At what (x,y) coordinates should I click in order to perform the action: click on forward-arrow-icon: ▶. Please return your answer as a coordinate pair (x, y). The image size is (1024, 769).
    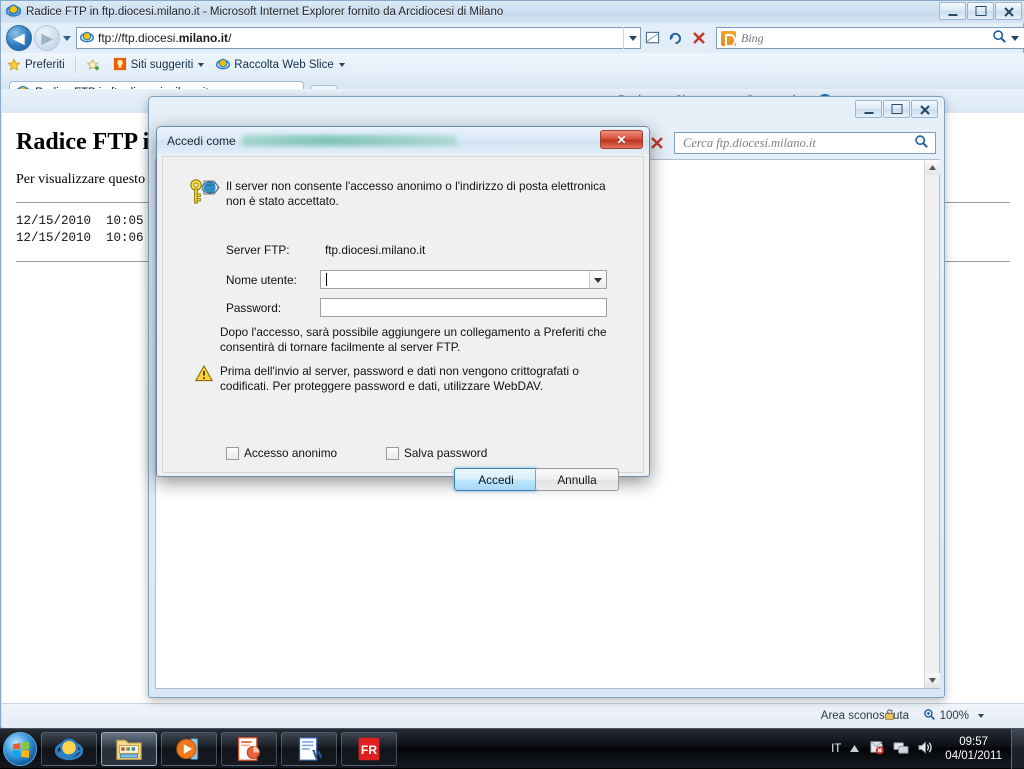
    Looking at the image, I should click on (47, 38).